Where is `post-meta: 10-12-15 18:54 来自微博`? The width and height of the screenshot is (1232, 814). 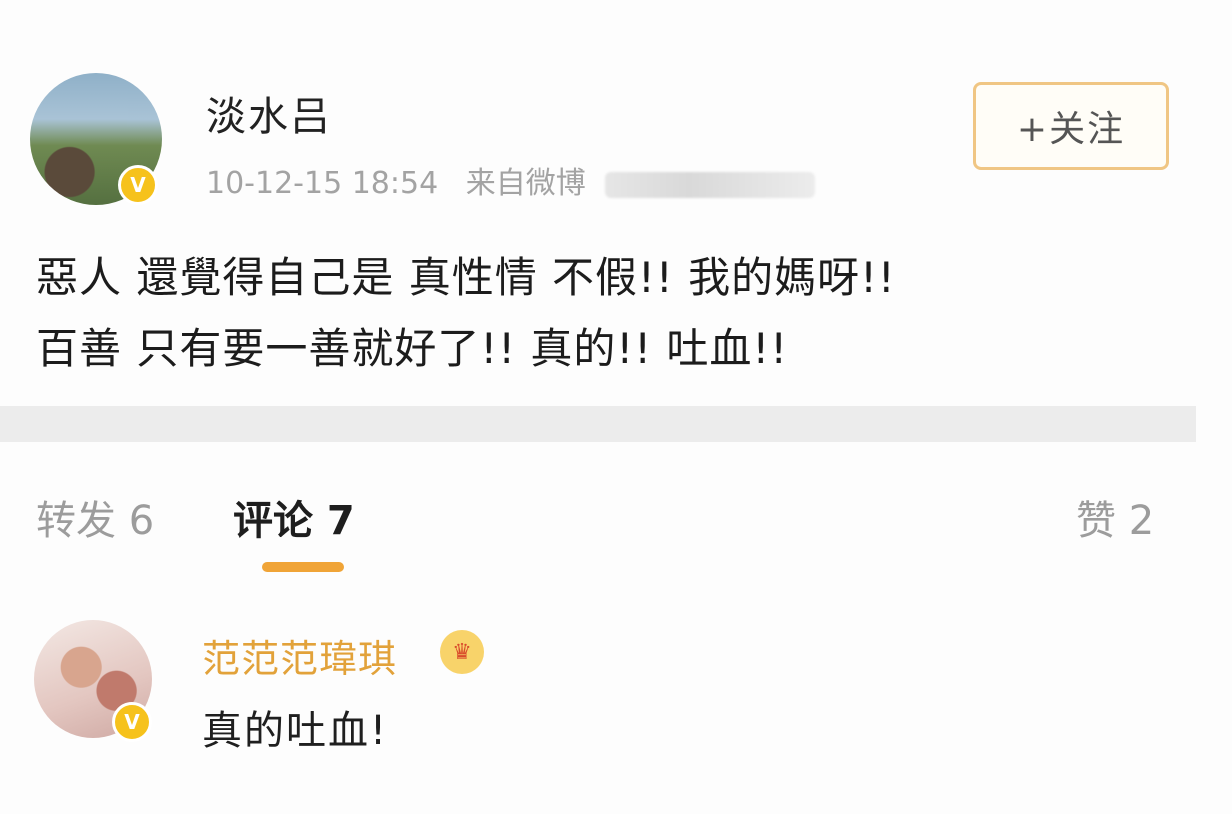 post-meta: 10-12-15 18:54 来自微博 is located at coordinates (511, 180).